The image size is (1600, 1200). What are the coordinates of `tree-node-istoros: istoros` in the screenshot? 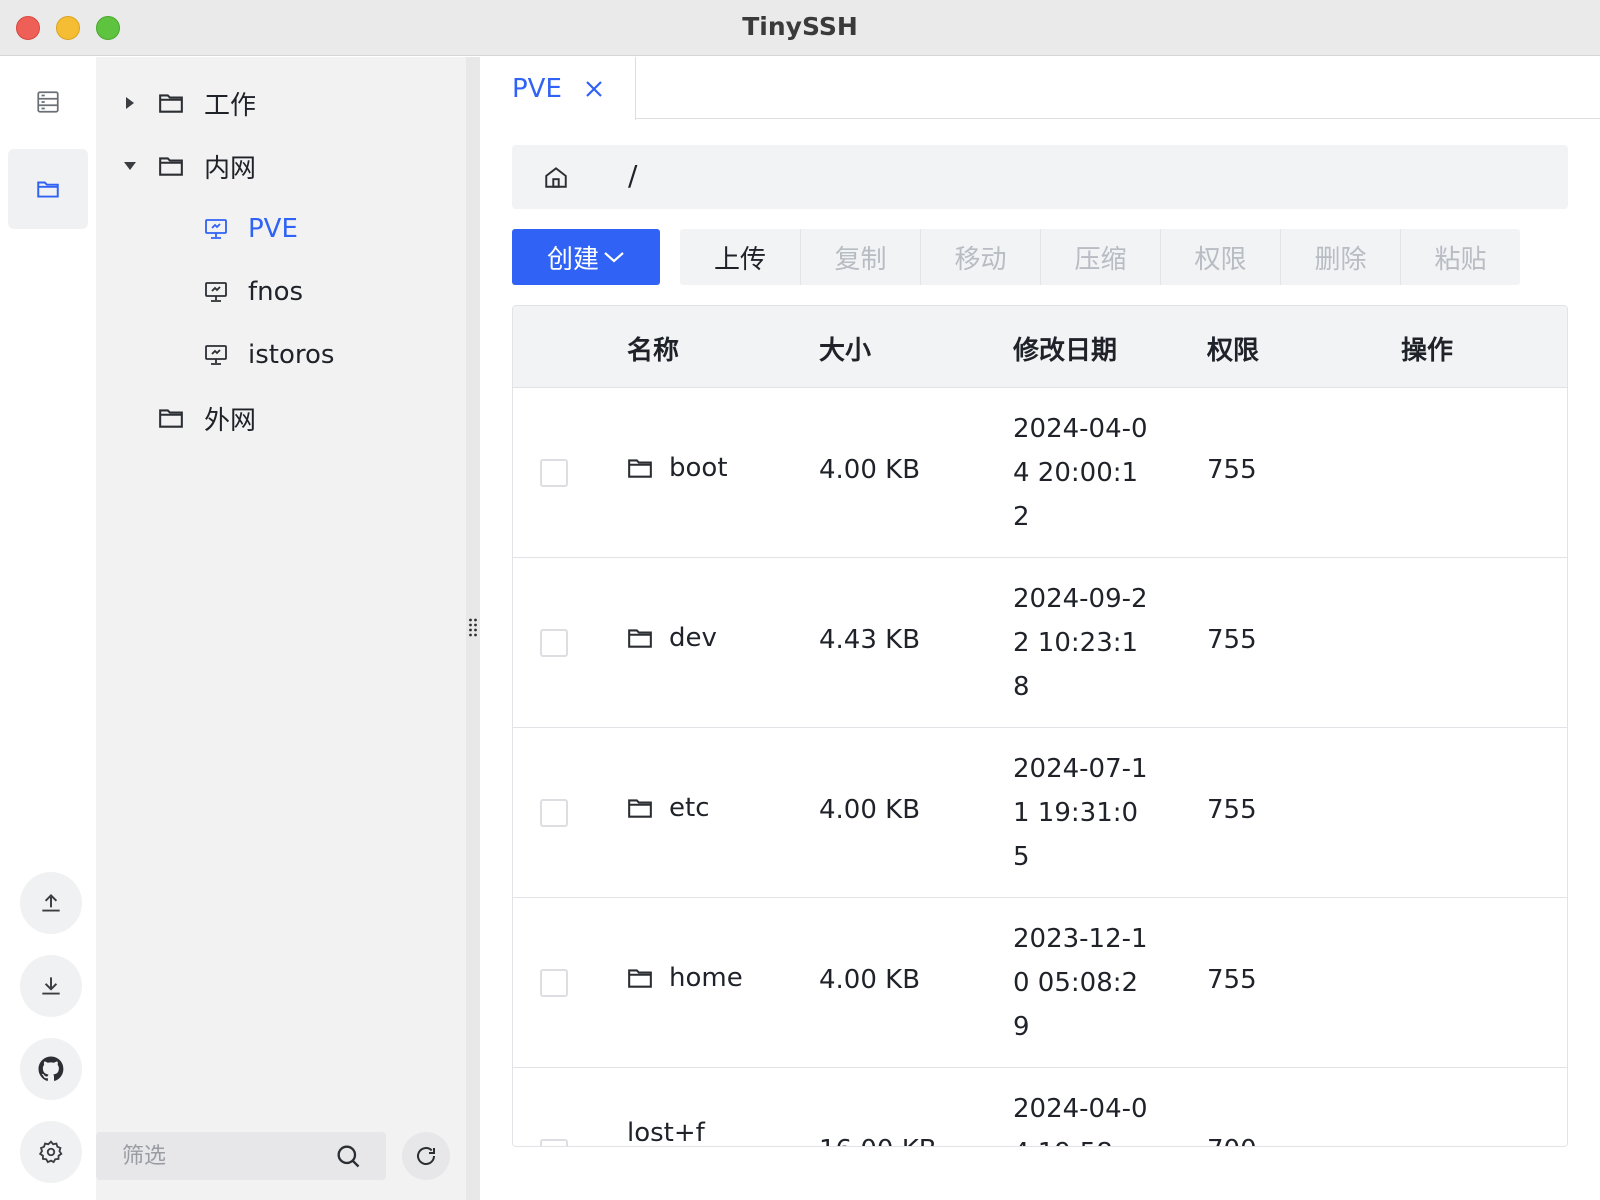 It's located at (269, 355).